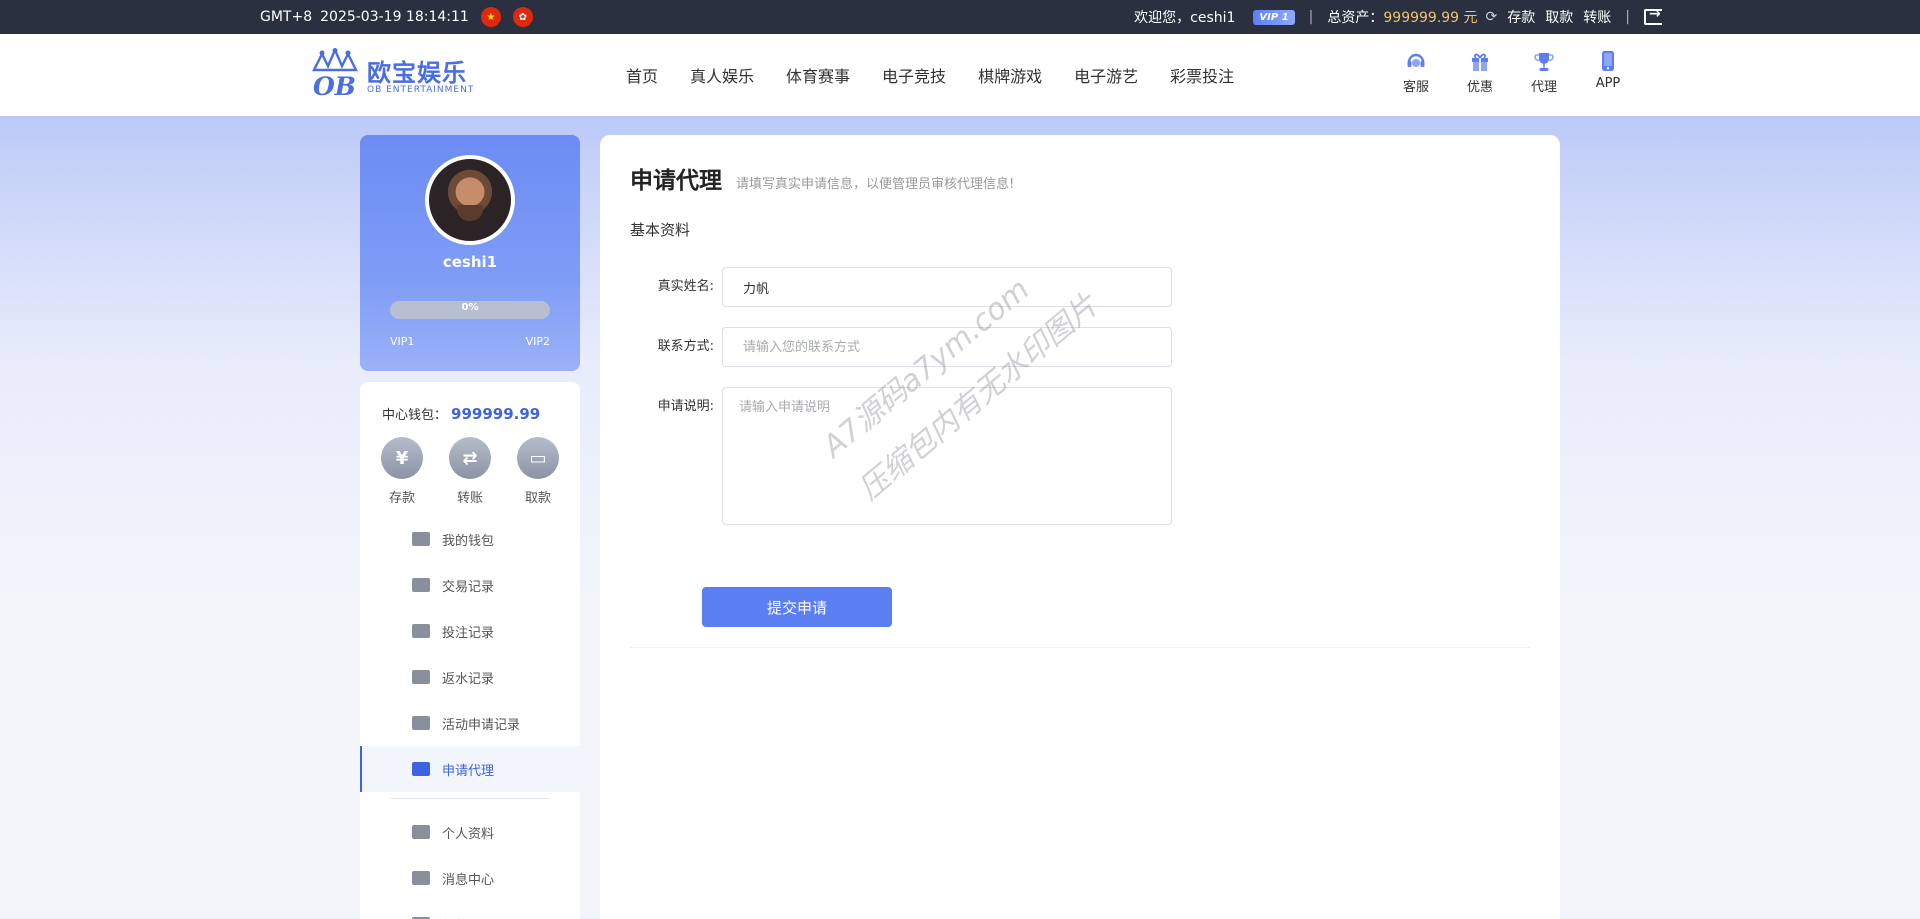  Describe the element at coordinates (421, 832) in the screenshot. I see `id-card-icon` at that location.